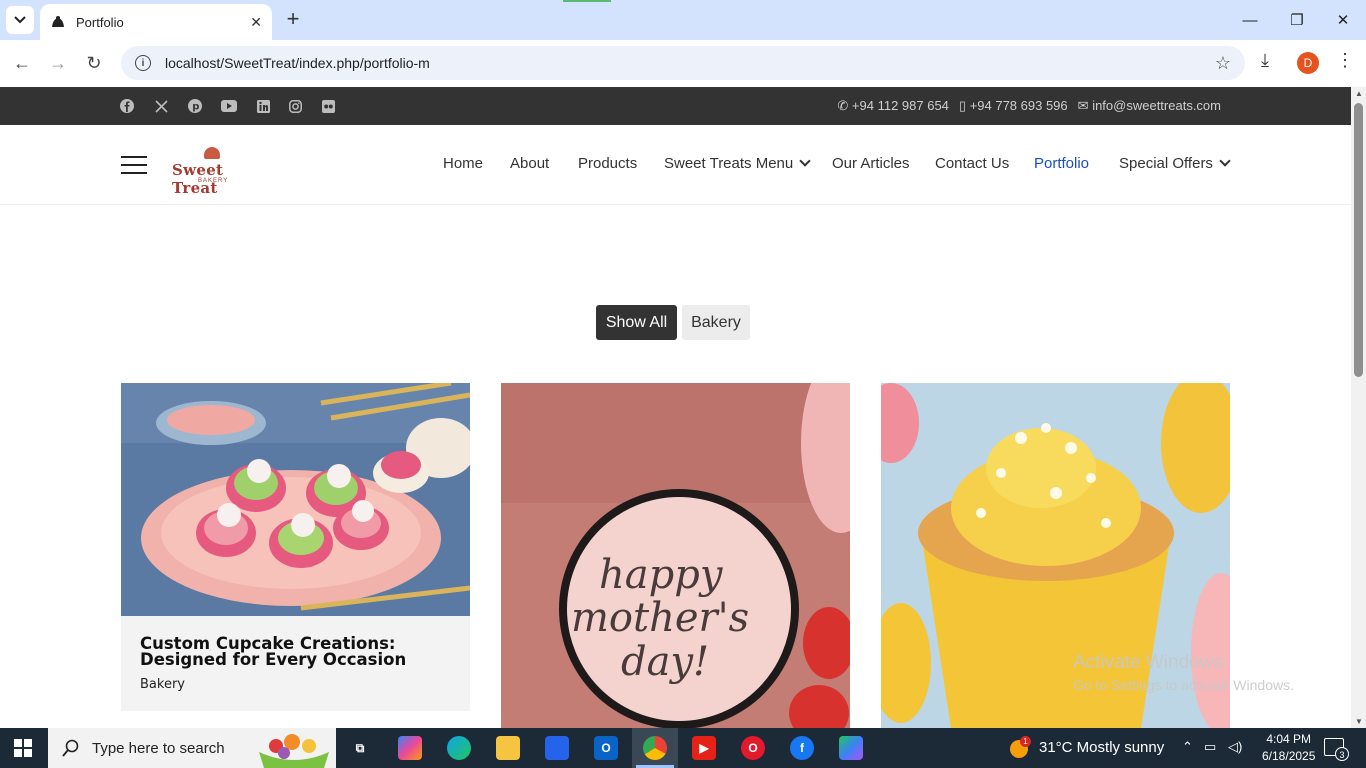 The width and height of the screenshot is (1366, 768). Describe the element at coordinates (58, 63) in the screenshot. I see `forward-arrow-icon: →` at that location.